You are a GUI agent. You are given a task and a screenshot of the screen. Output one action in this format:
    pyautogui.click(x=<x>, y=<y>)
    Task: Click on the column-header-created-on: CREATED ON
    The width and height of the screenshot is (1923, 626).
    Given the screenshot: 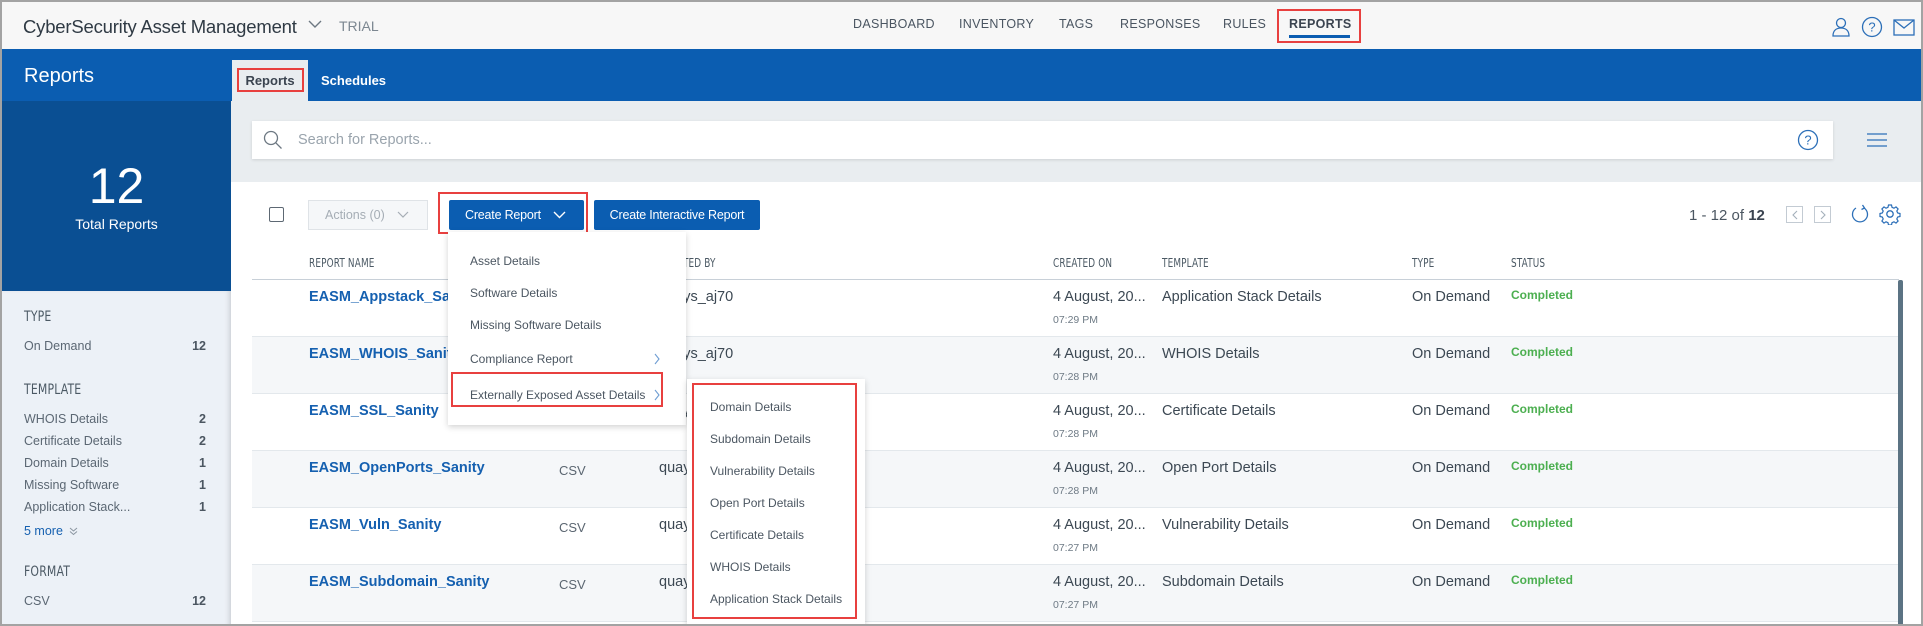 What is the action you would take?
    pyautogui.click(x=1082, y=263)
    